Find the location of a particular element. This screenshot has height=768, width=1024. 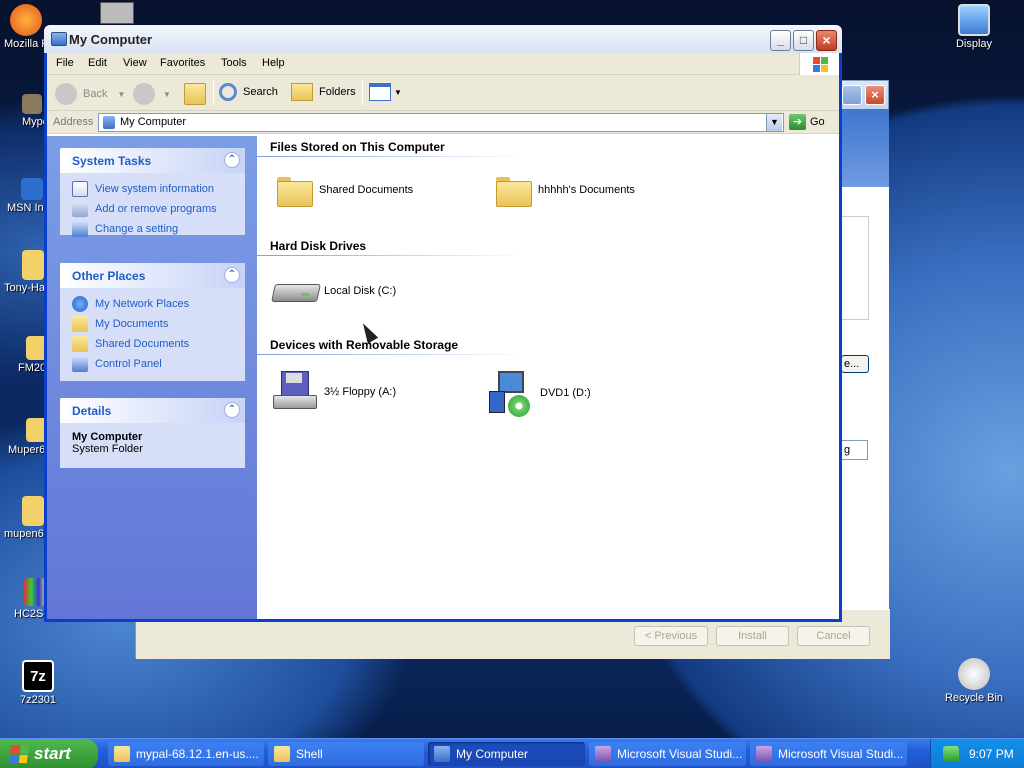

address-input: My Computer is located at coordinates (441, 122).